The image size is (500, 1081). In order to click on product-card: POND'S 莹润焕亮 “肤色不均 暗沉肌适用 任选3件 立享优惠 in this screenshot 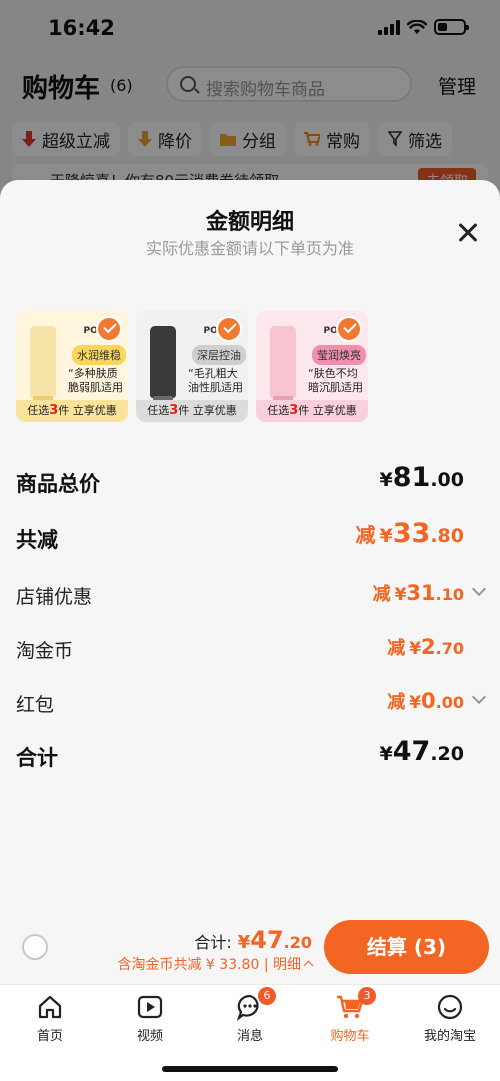, I will do `click(312, 366)`.